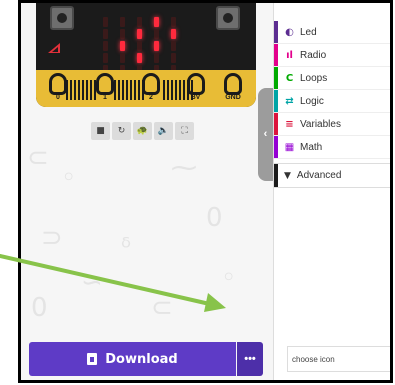 The image size is (395, 385). Describe the element at coordinates (108, 280) in the screenshot. I see `arrow-shaft` at that location.